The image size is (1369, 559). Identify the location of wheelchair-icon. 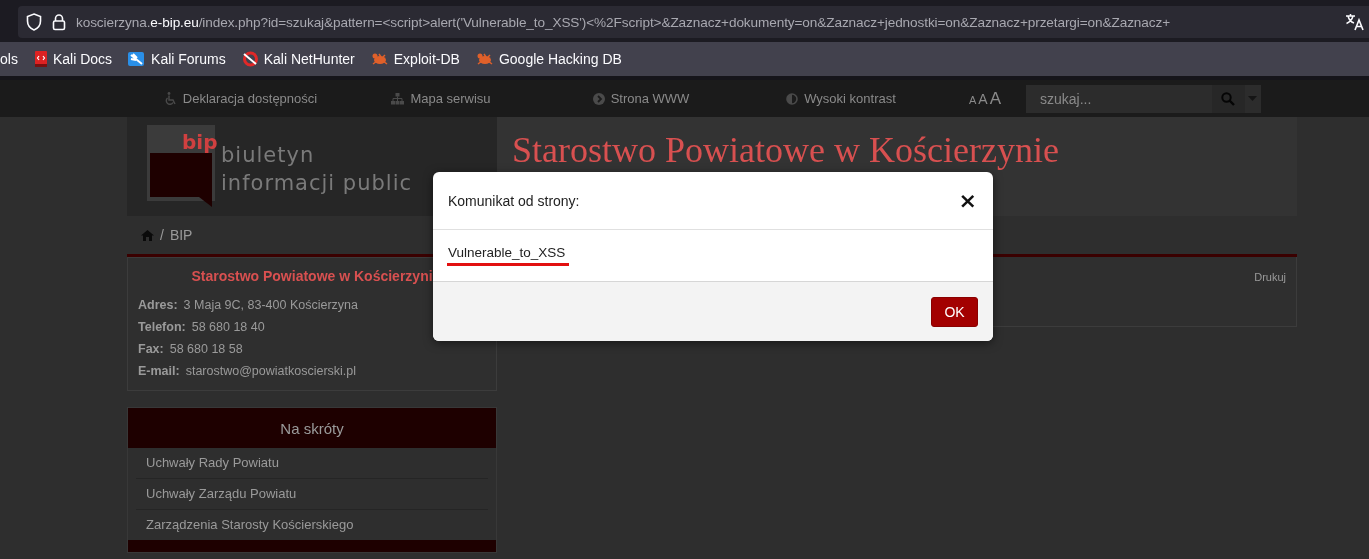
(170, 98).